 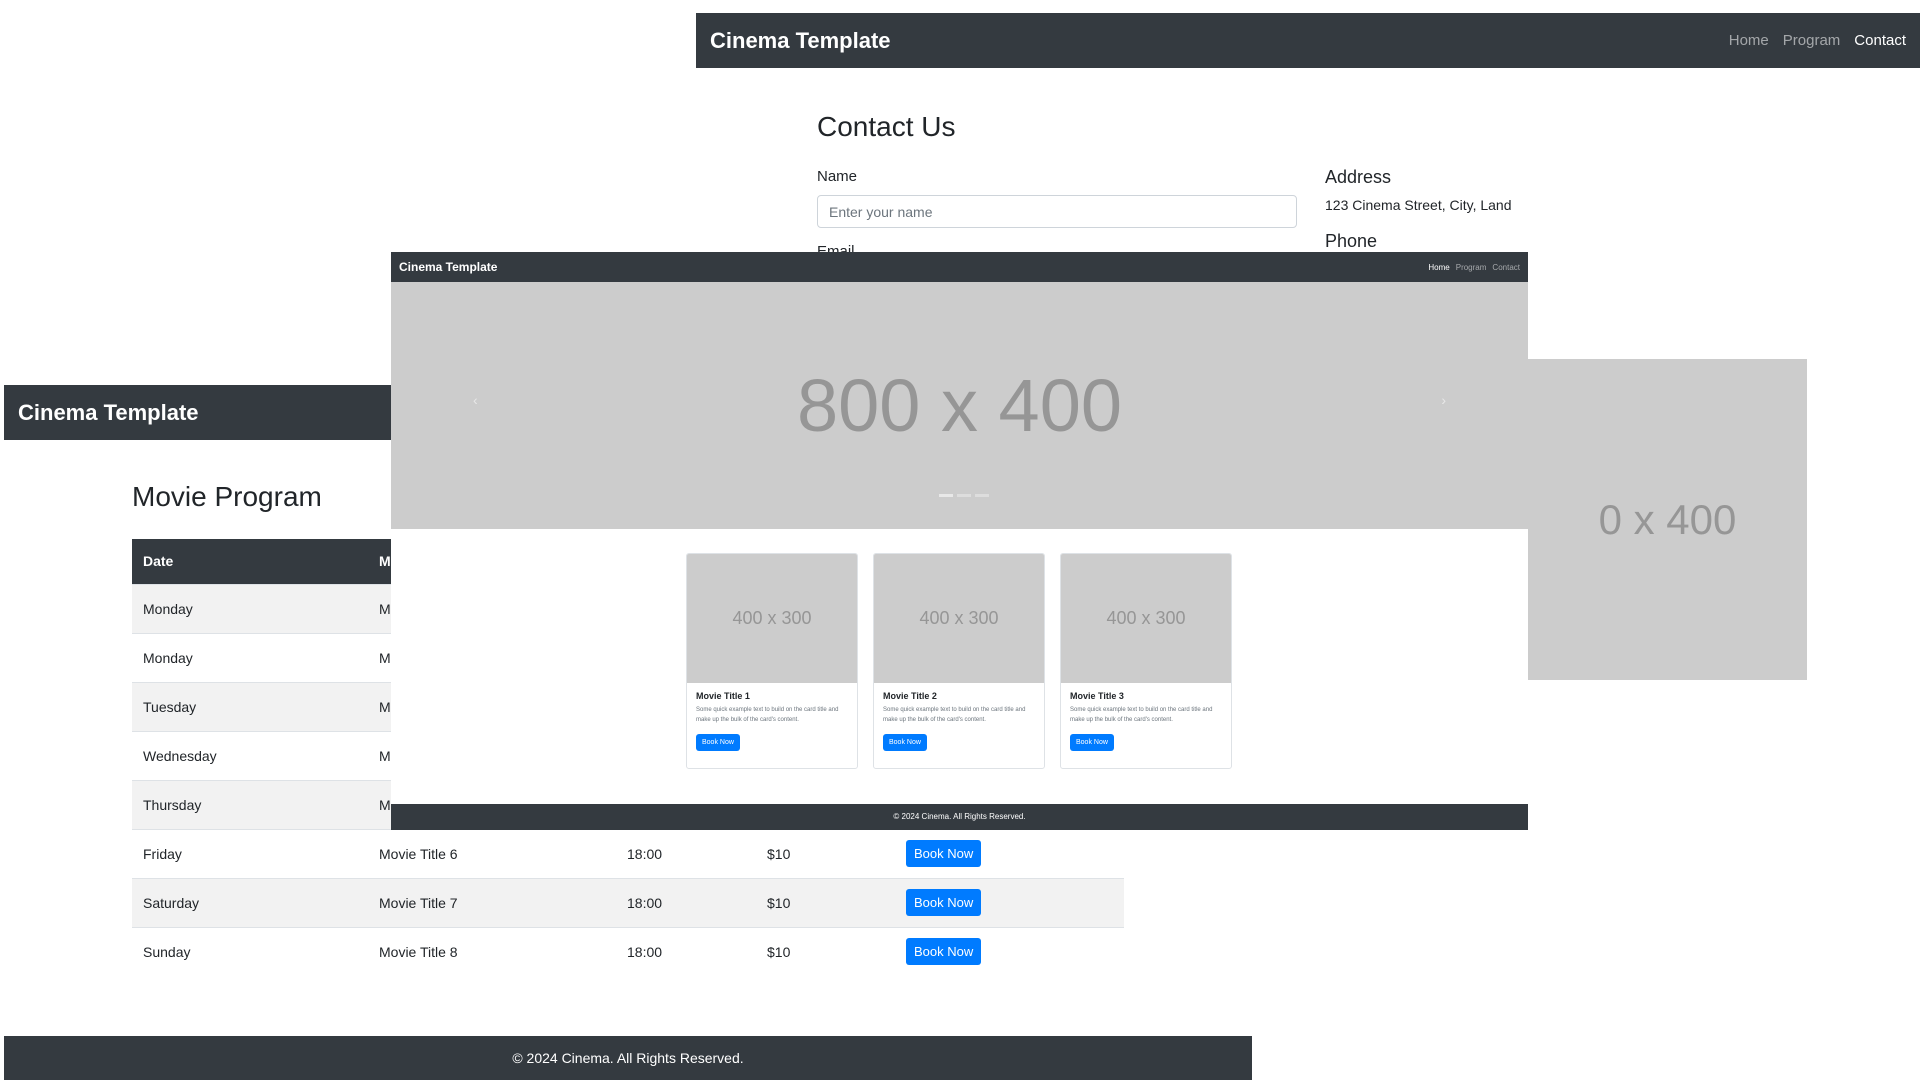 I want to click on program-footer: © 2024 Cinema. All Rights Reserved., so click(x=628, y=1058).